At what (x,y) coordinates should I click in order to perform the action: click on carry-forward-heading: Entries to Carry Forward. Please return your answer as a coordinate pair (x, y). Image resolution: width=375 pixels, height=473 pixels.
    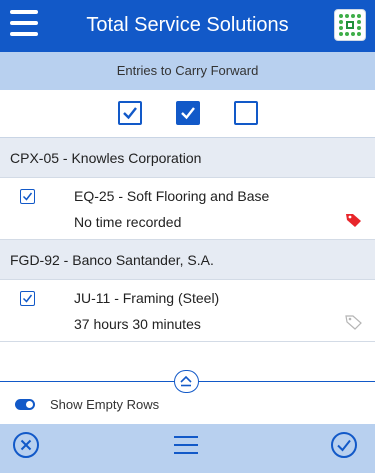
    Looking at the image, I should click on (187, 71).